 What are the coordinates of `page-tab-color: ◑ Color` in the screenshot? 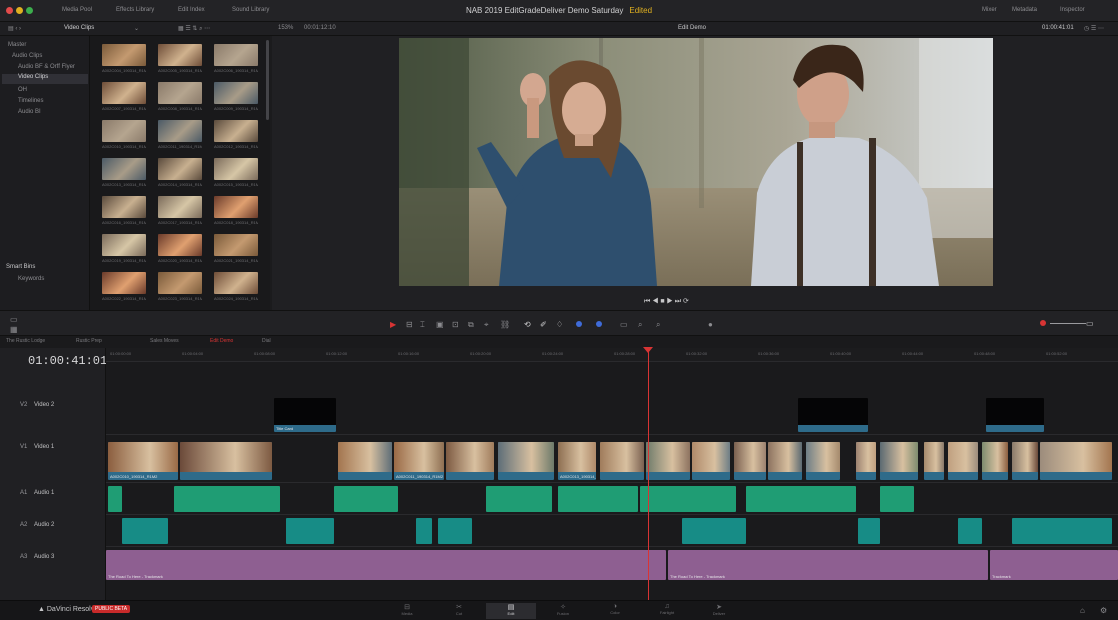 It's located at (615, 611).